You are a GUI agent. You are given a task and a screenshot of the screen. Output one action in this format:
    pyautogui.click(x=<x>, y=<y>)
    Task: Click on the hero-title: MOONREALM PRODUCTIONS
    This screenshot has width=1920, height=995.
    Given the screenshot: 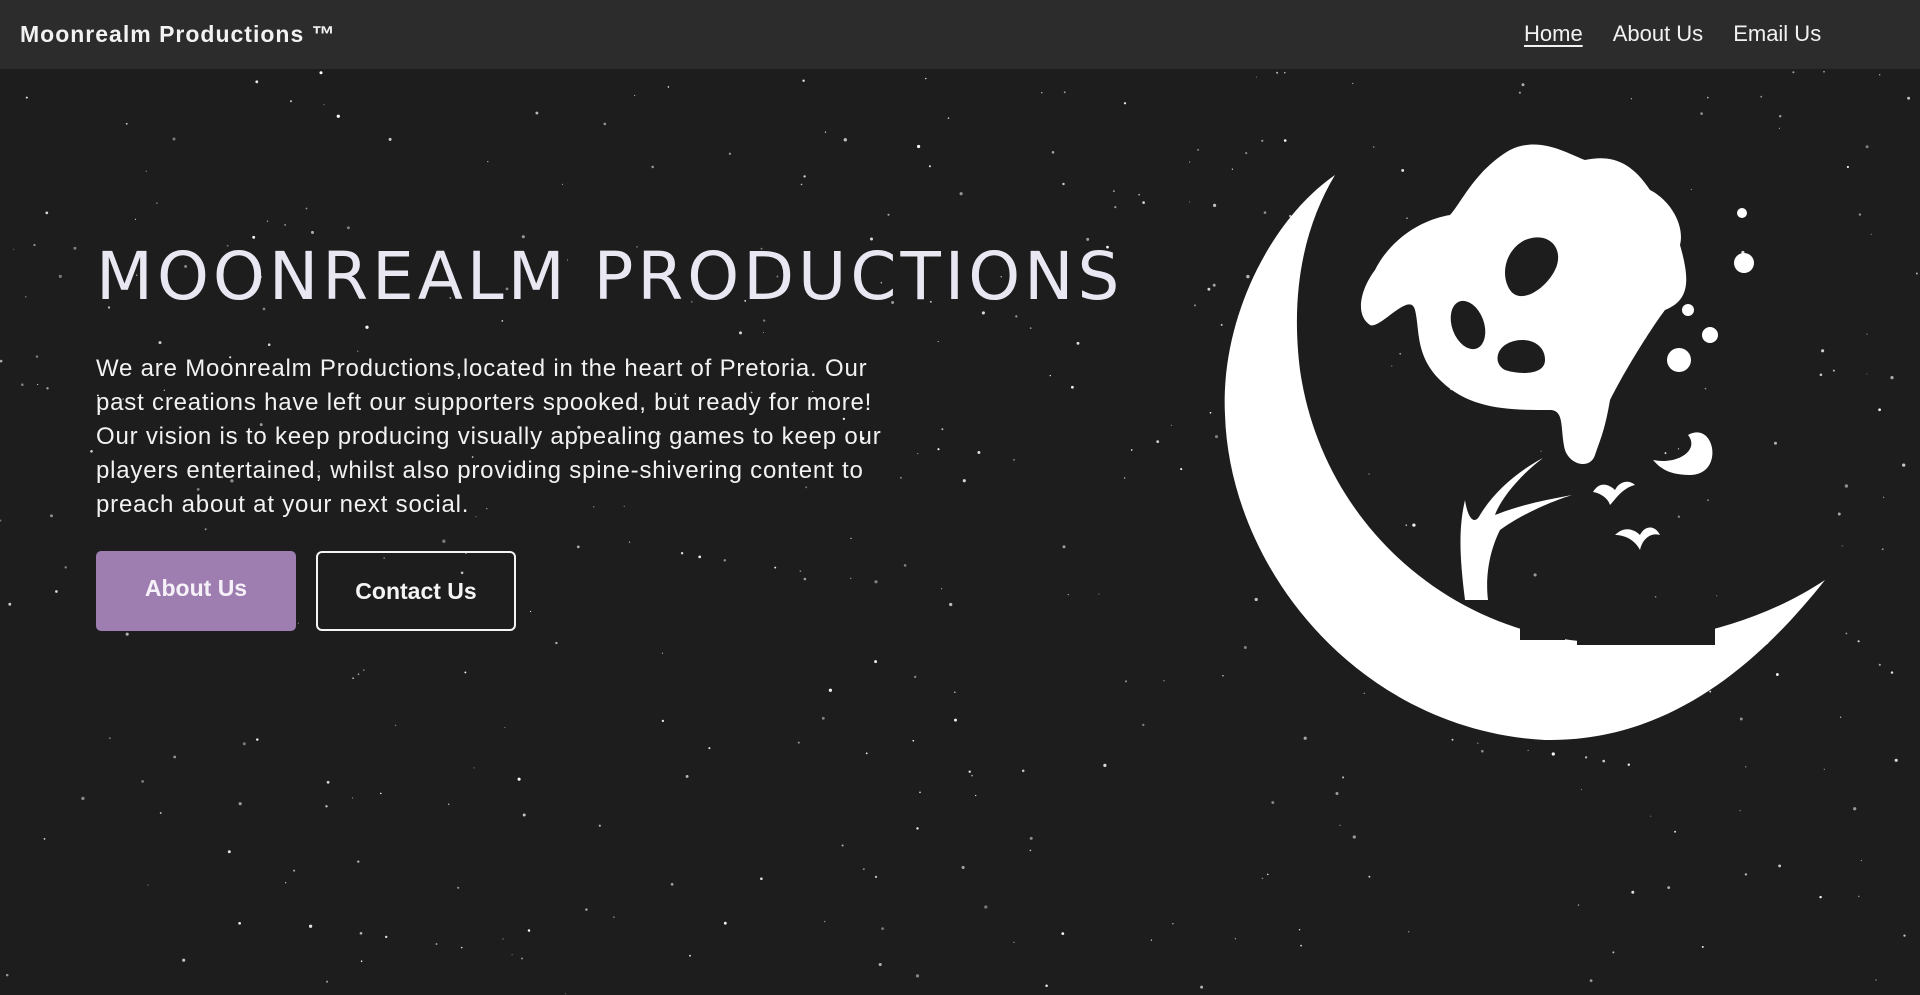 What is the action you would take?
    pyautogui.click(x=610, y=276)
    